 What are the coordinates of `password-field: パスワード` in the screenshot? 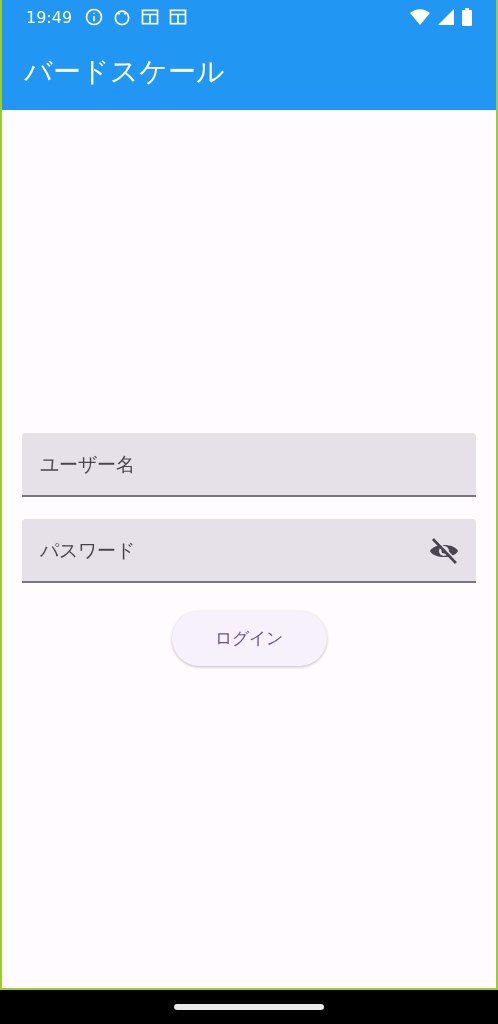 It's located at (249, 550).